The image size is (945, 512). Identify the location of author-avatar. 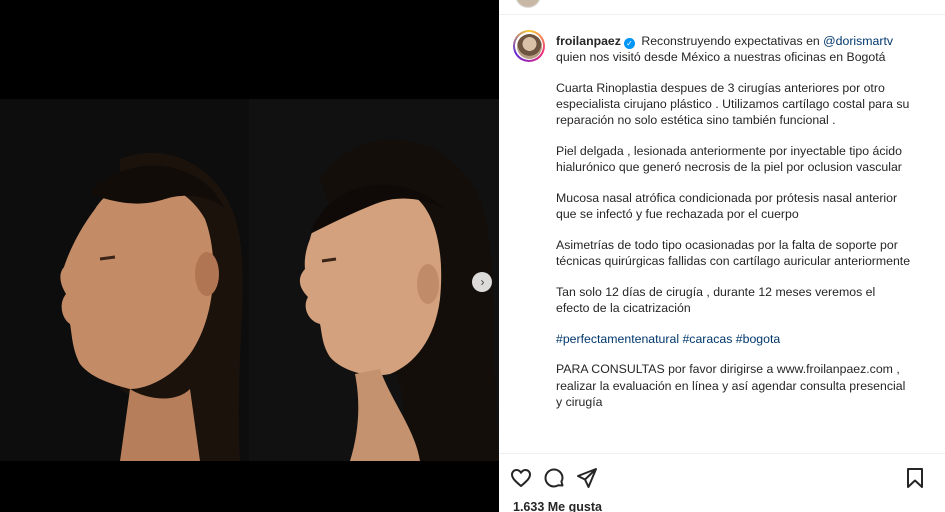
(529, 46).